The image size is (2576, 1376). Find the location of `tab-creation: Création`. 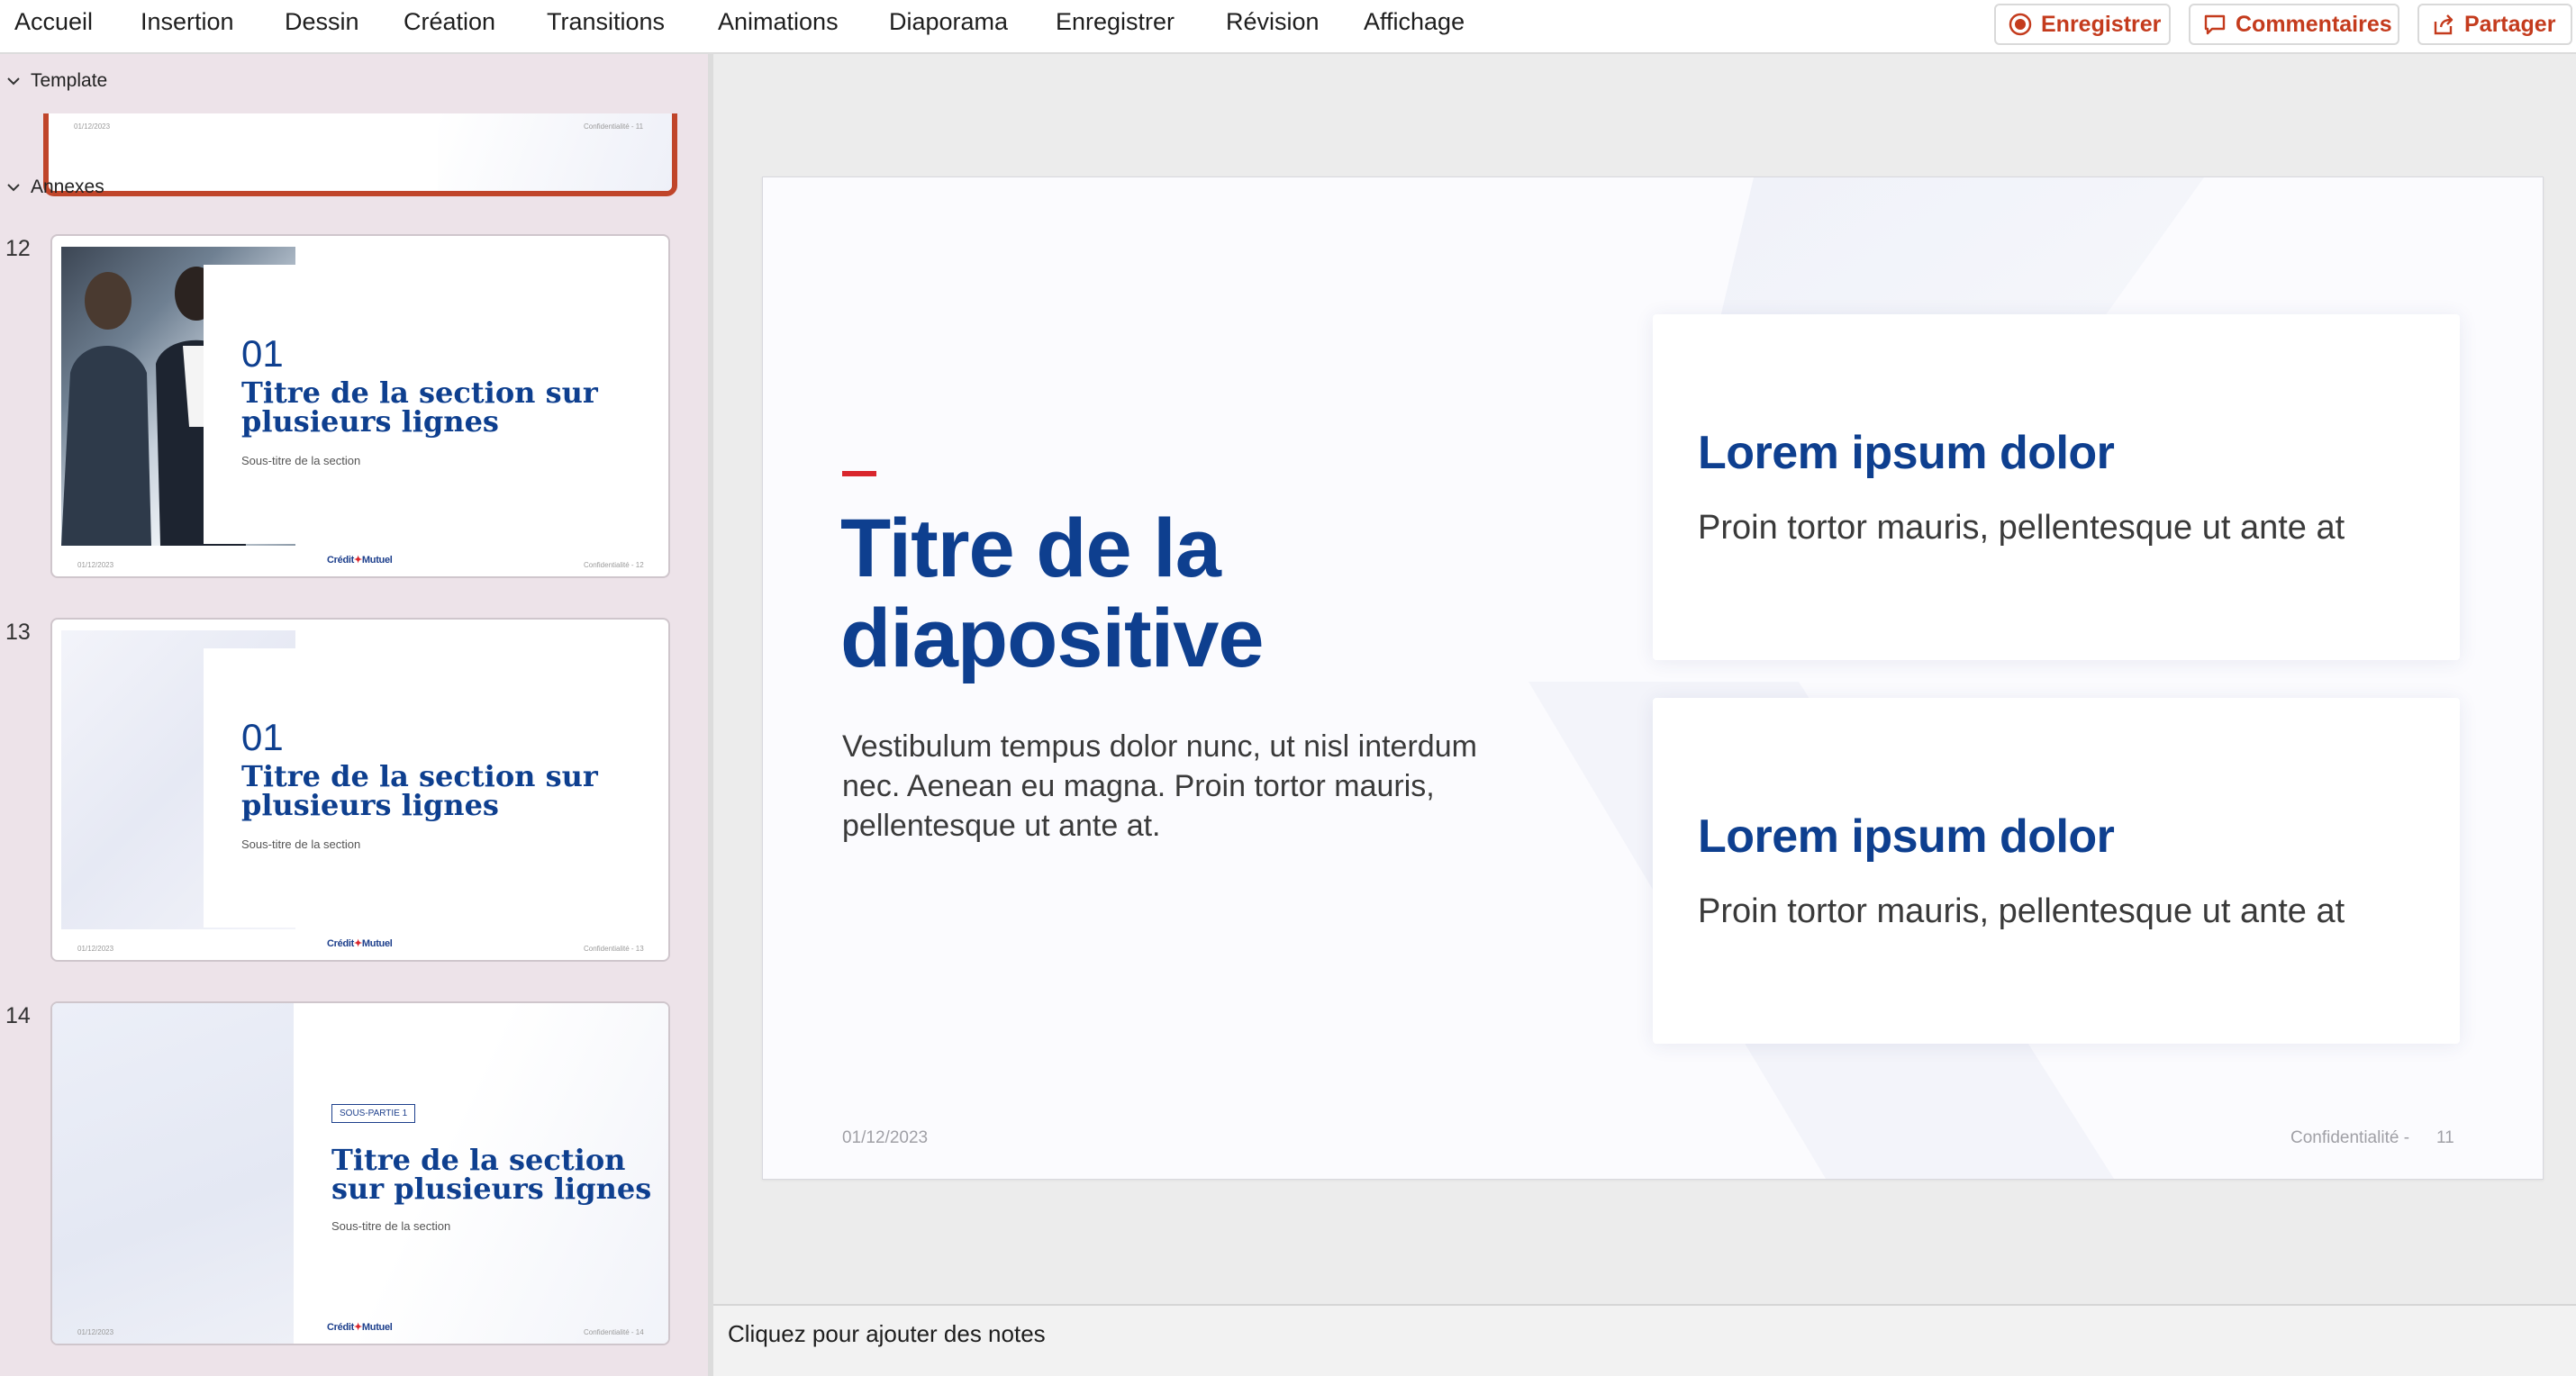

tab-creation: Création is located at coordinates (449, 22).